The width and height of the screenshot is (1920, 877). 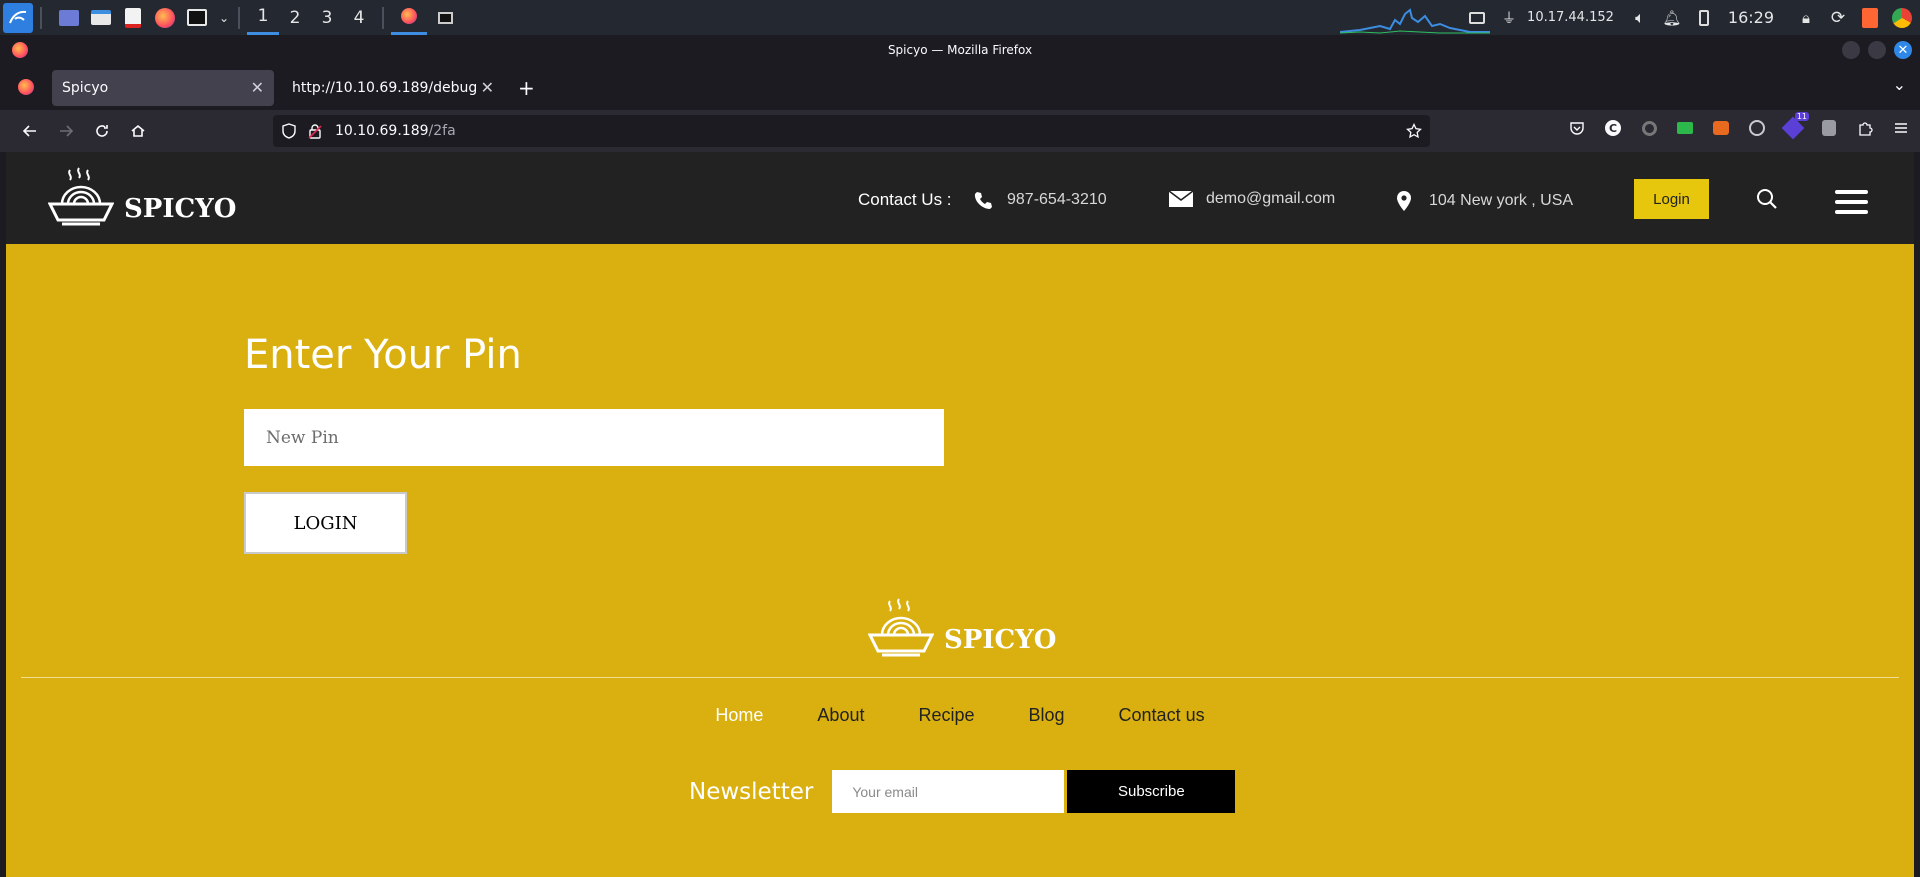 I want to click on reload-icon, so click(x=102, y=131).